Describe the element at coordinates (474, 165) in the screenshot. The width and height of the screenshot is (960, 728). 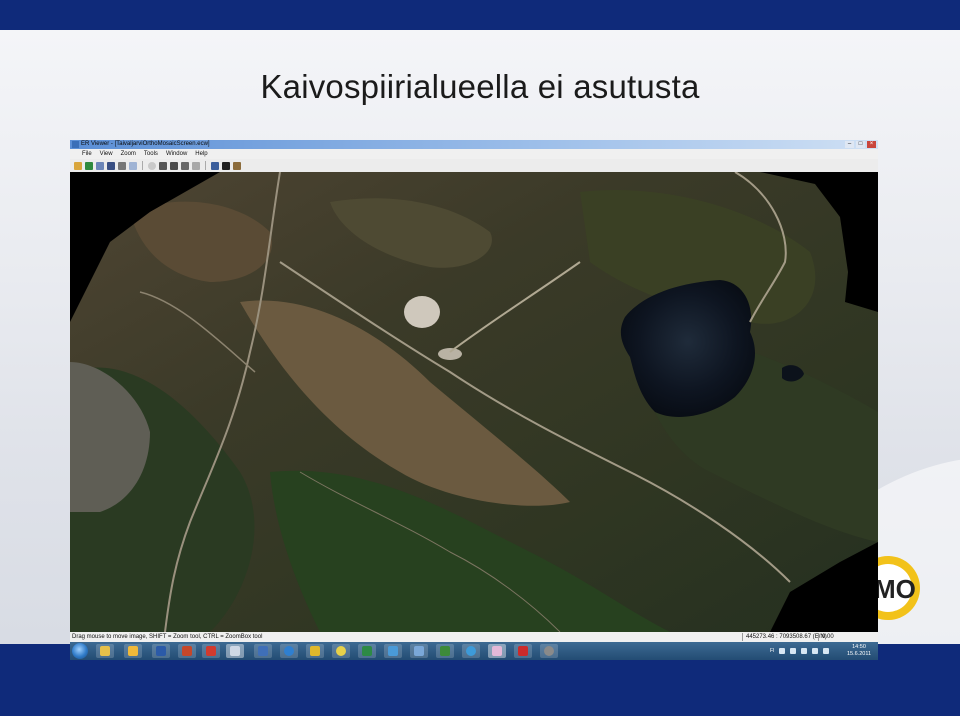
I see `toolbar` at that location.